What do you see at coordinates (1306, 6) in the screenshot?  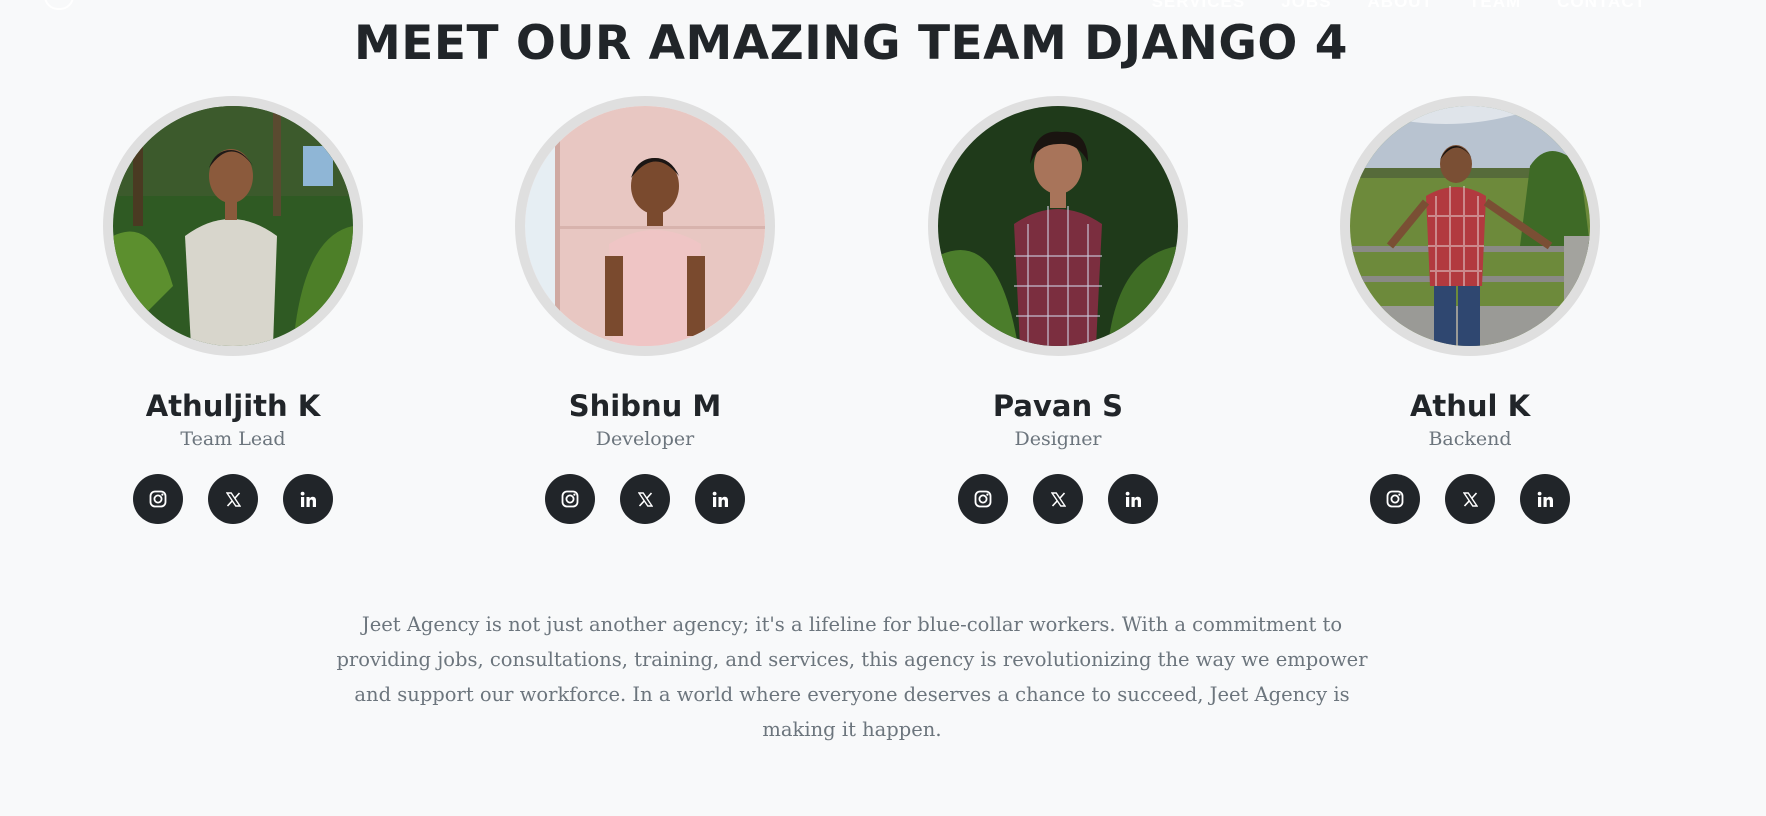 I see `nav-link-jobs: JOBS` at bounding box center [1306, 6].